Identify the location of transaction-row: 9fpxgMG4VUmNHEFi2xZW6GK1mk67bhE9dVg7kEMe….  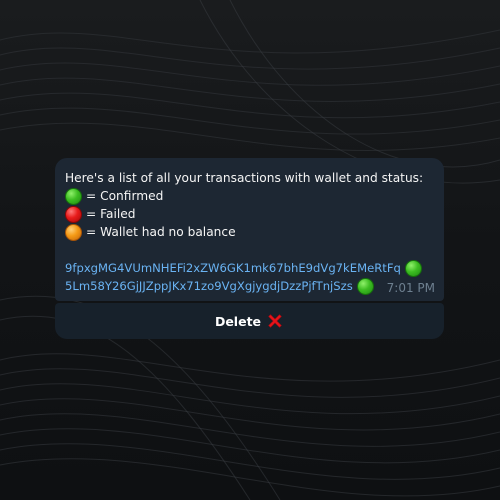
(249, 268).